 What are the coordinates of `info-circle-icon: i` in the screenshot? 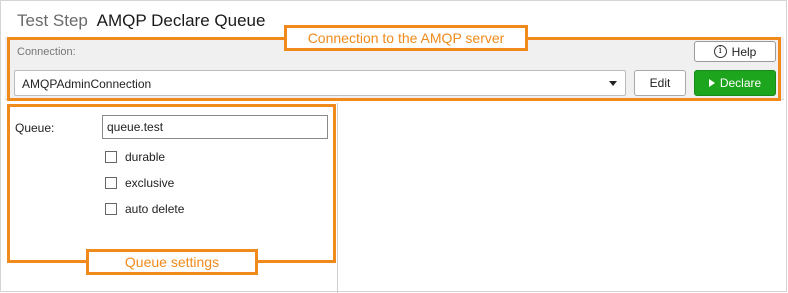 It's located at (720, 51).